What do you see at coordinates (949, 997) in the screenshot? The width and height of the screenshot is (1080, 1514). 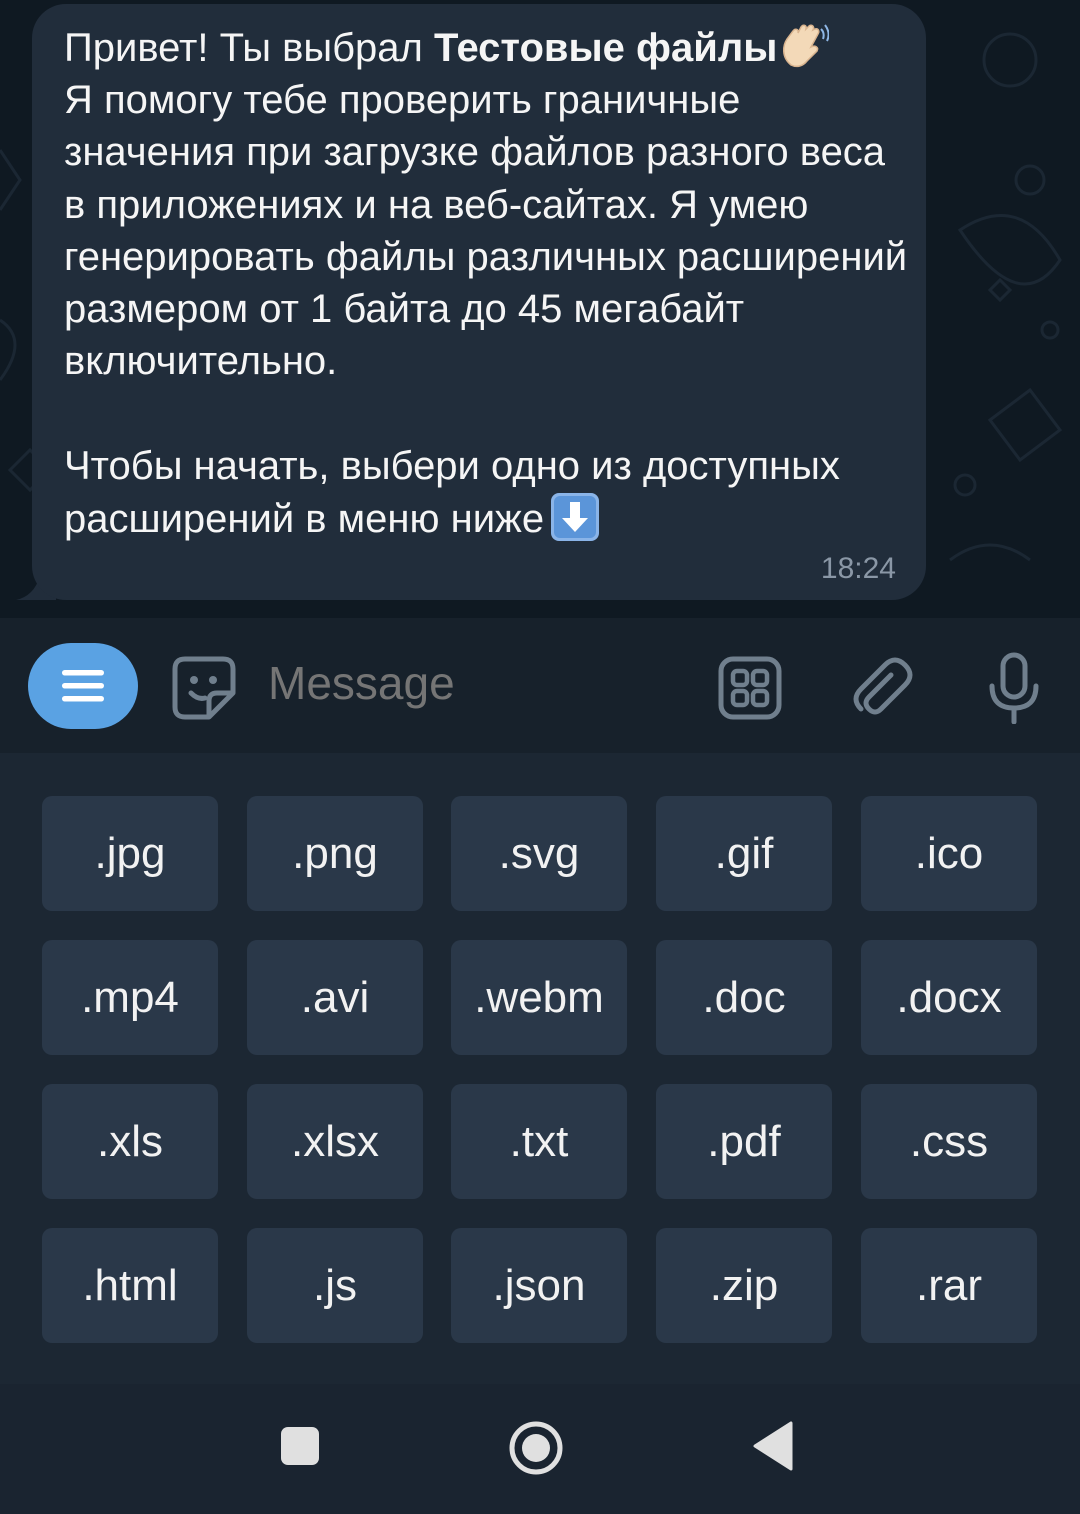 I see `keyboard-button-docx: .docx` at bounding box center [949, 997].